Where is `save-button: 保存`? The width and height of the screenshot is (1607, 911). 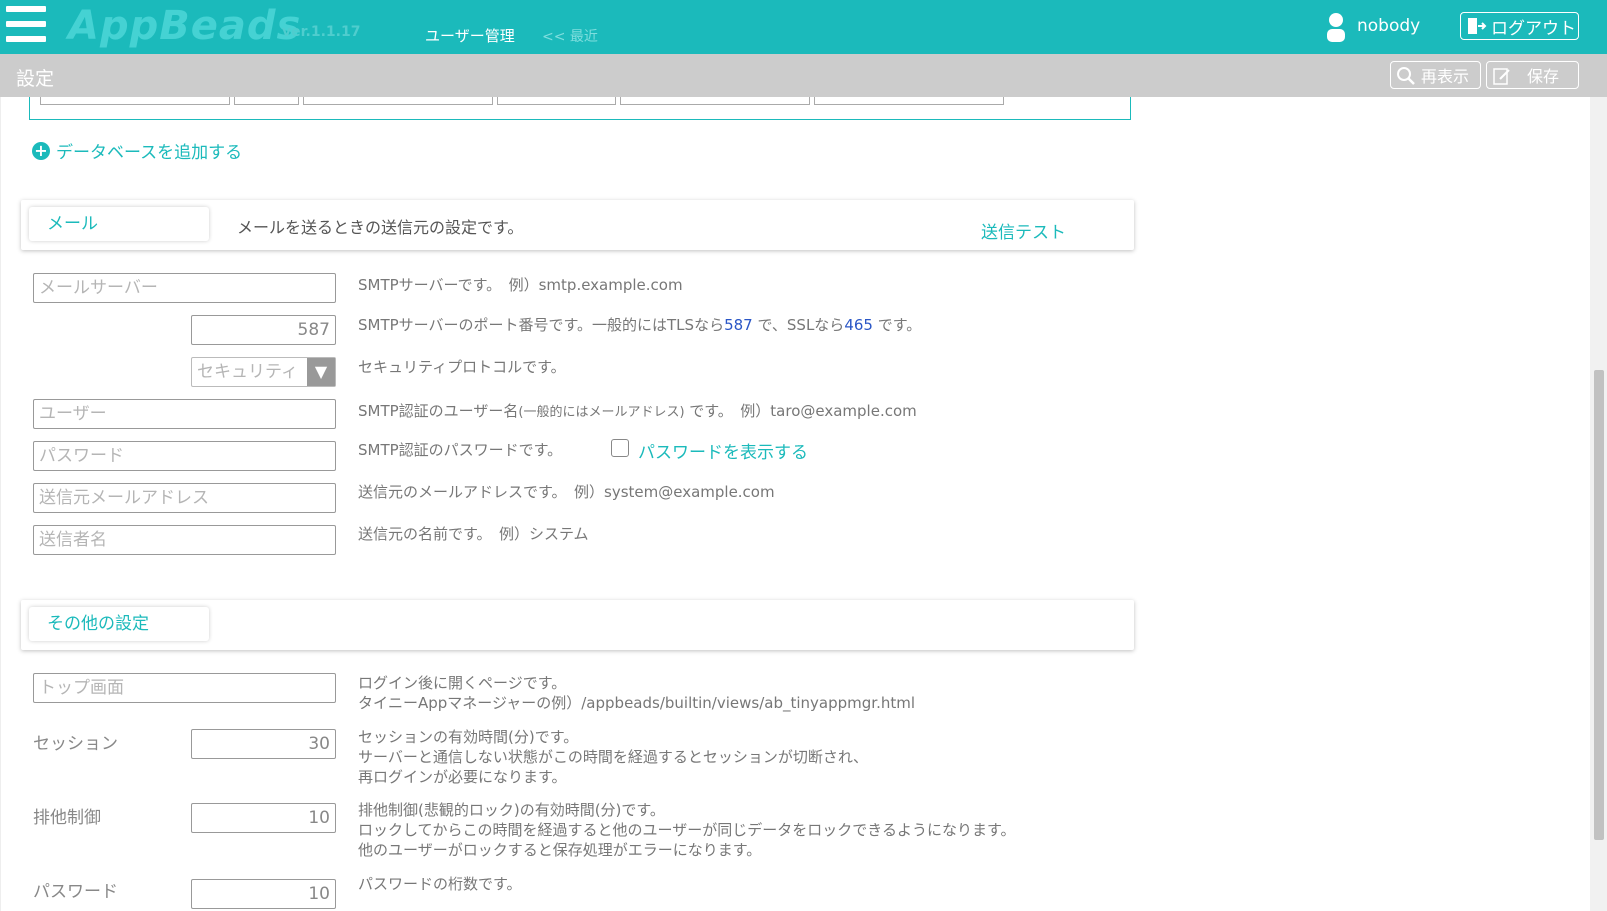 save-button: 保存 is located at coordinates (1532, 75).